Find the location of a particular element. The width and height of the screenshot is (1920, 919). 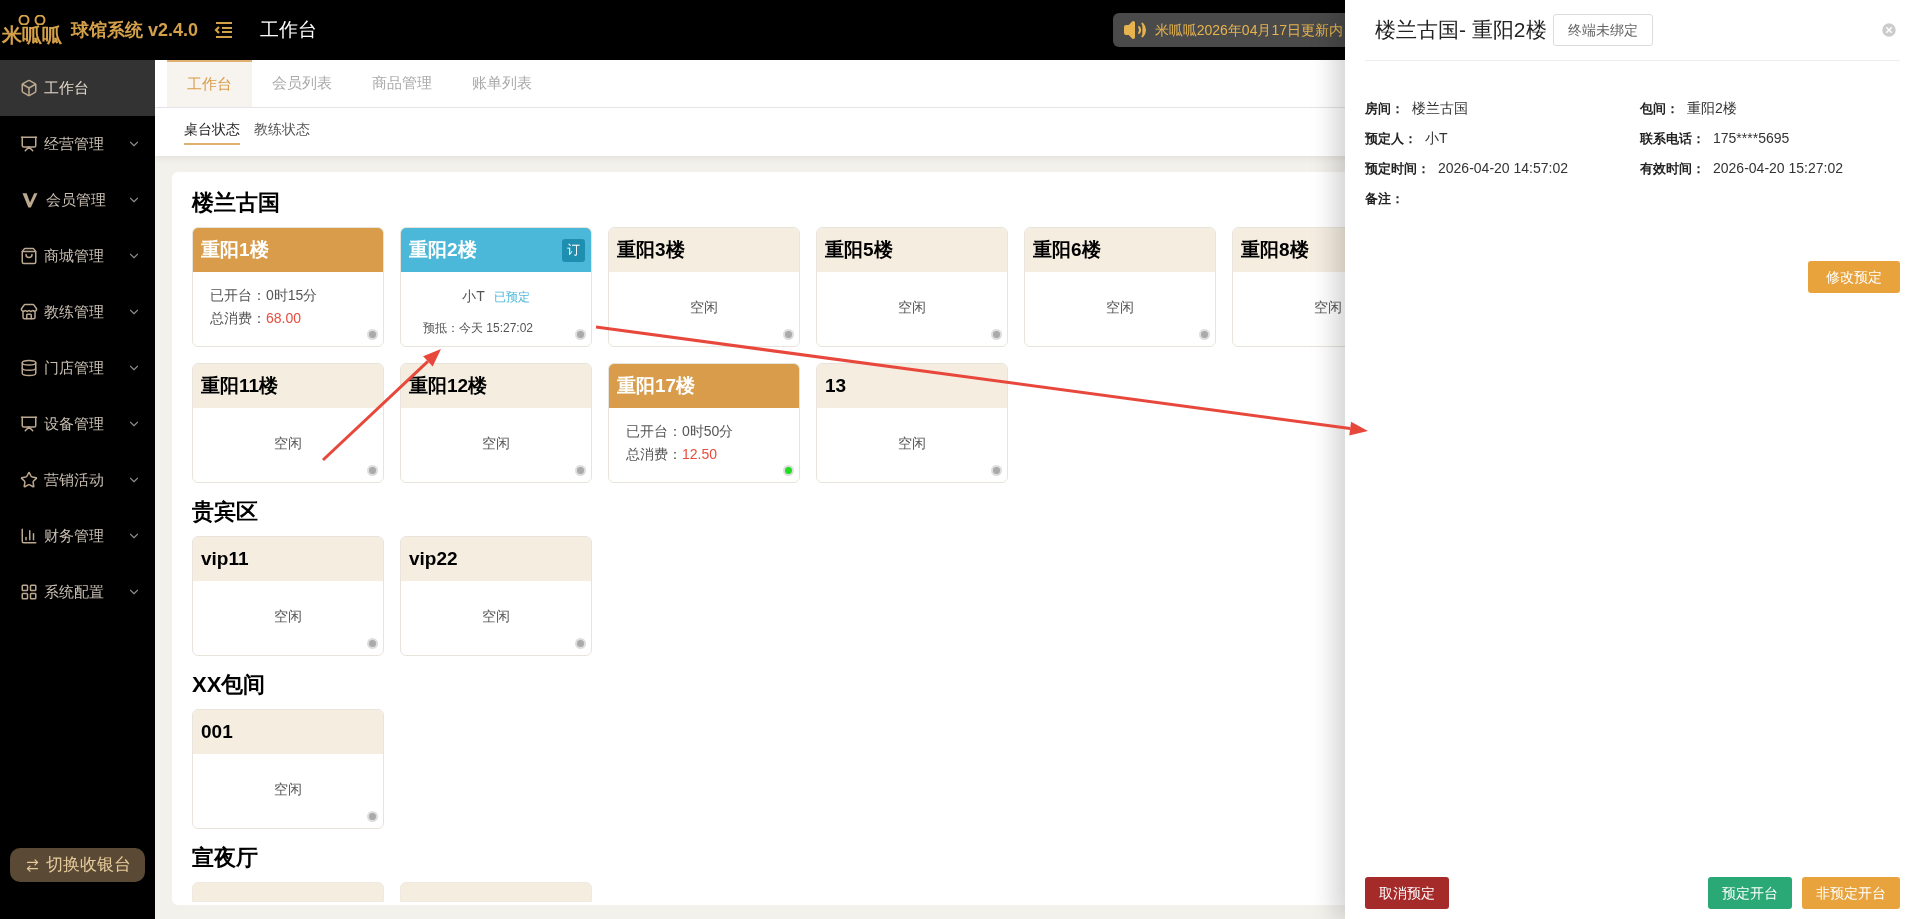

sidebar-item: 商城管理 is located at coordinates (77, 256).